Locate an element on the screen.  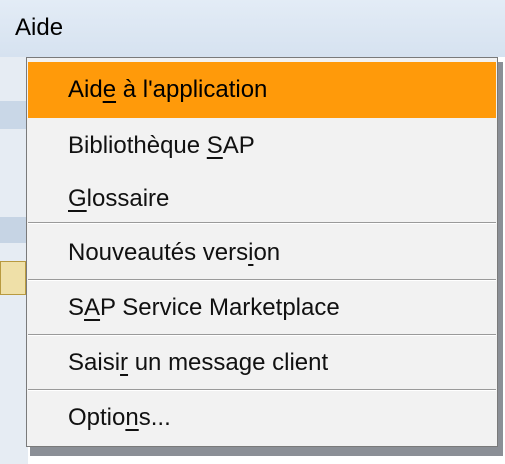
menu-aide: Aide is located at coordinates (39, 28).